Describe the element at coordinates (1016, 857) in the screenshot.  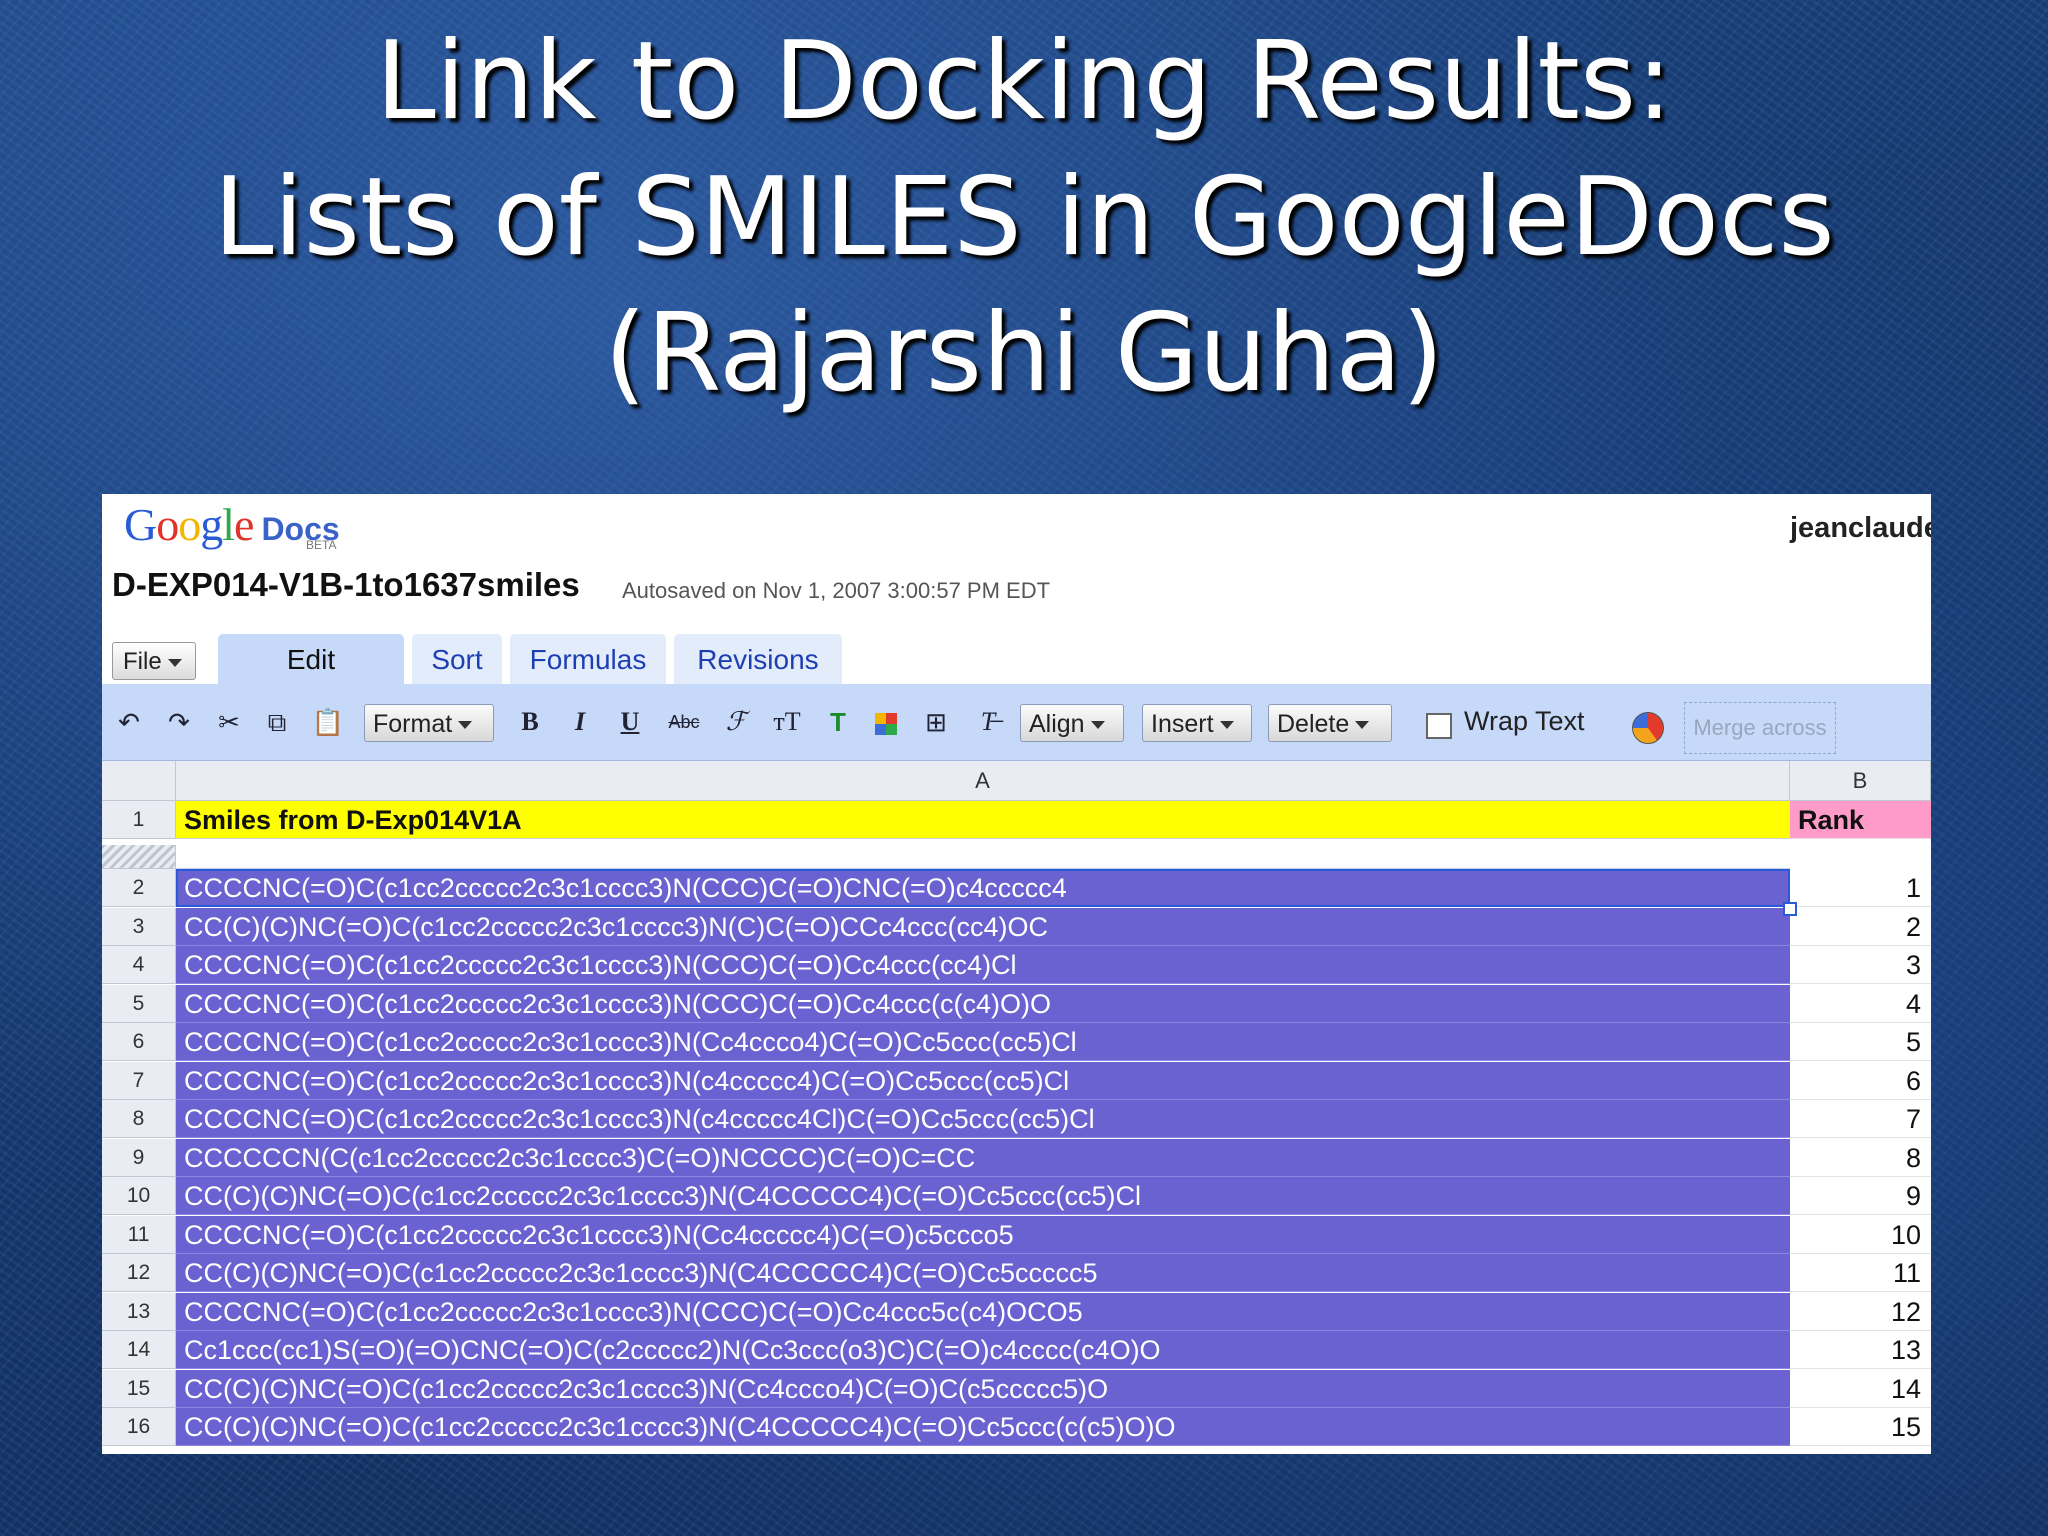
I see `frozen-row-divider` at that location.